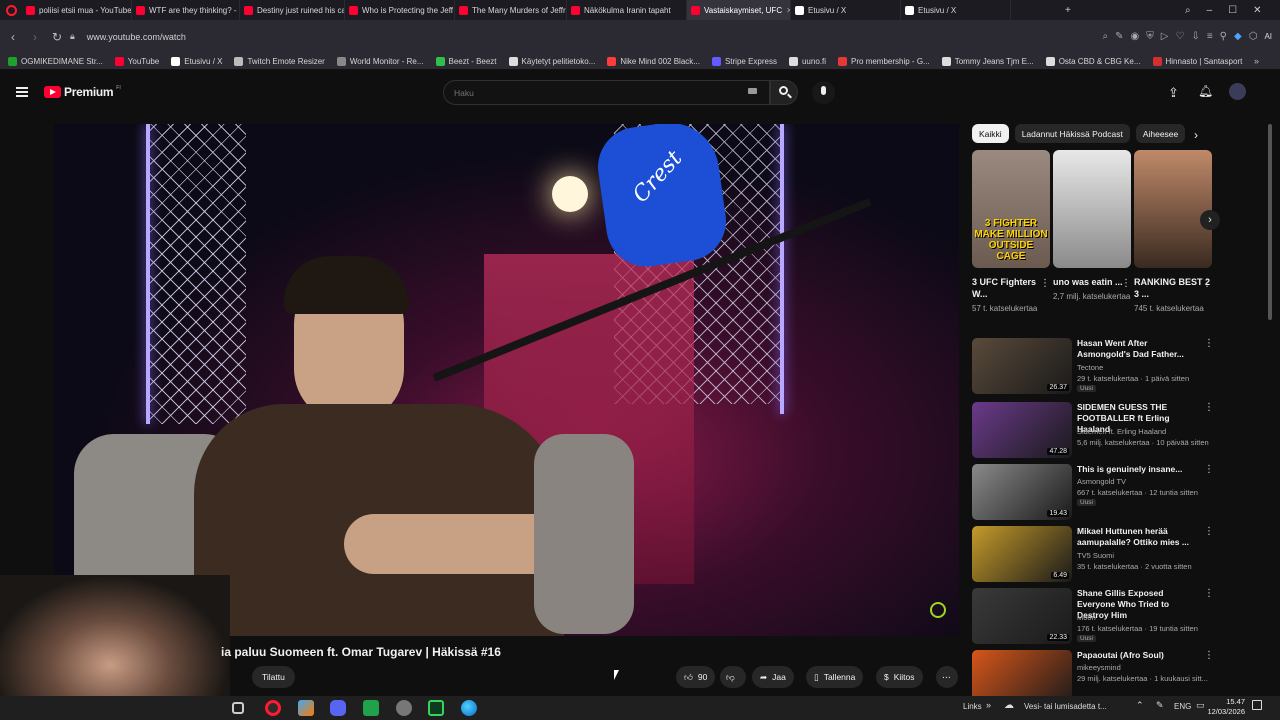 The width and height of the screenshot is (1280, 720). Describe the element at coordinates (1210, 10) in the screenshot. I see `minimize-icon: –` at that location.